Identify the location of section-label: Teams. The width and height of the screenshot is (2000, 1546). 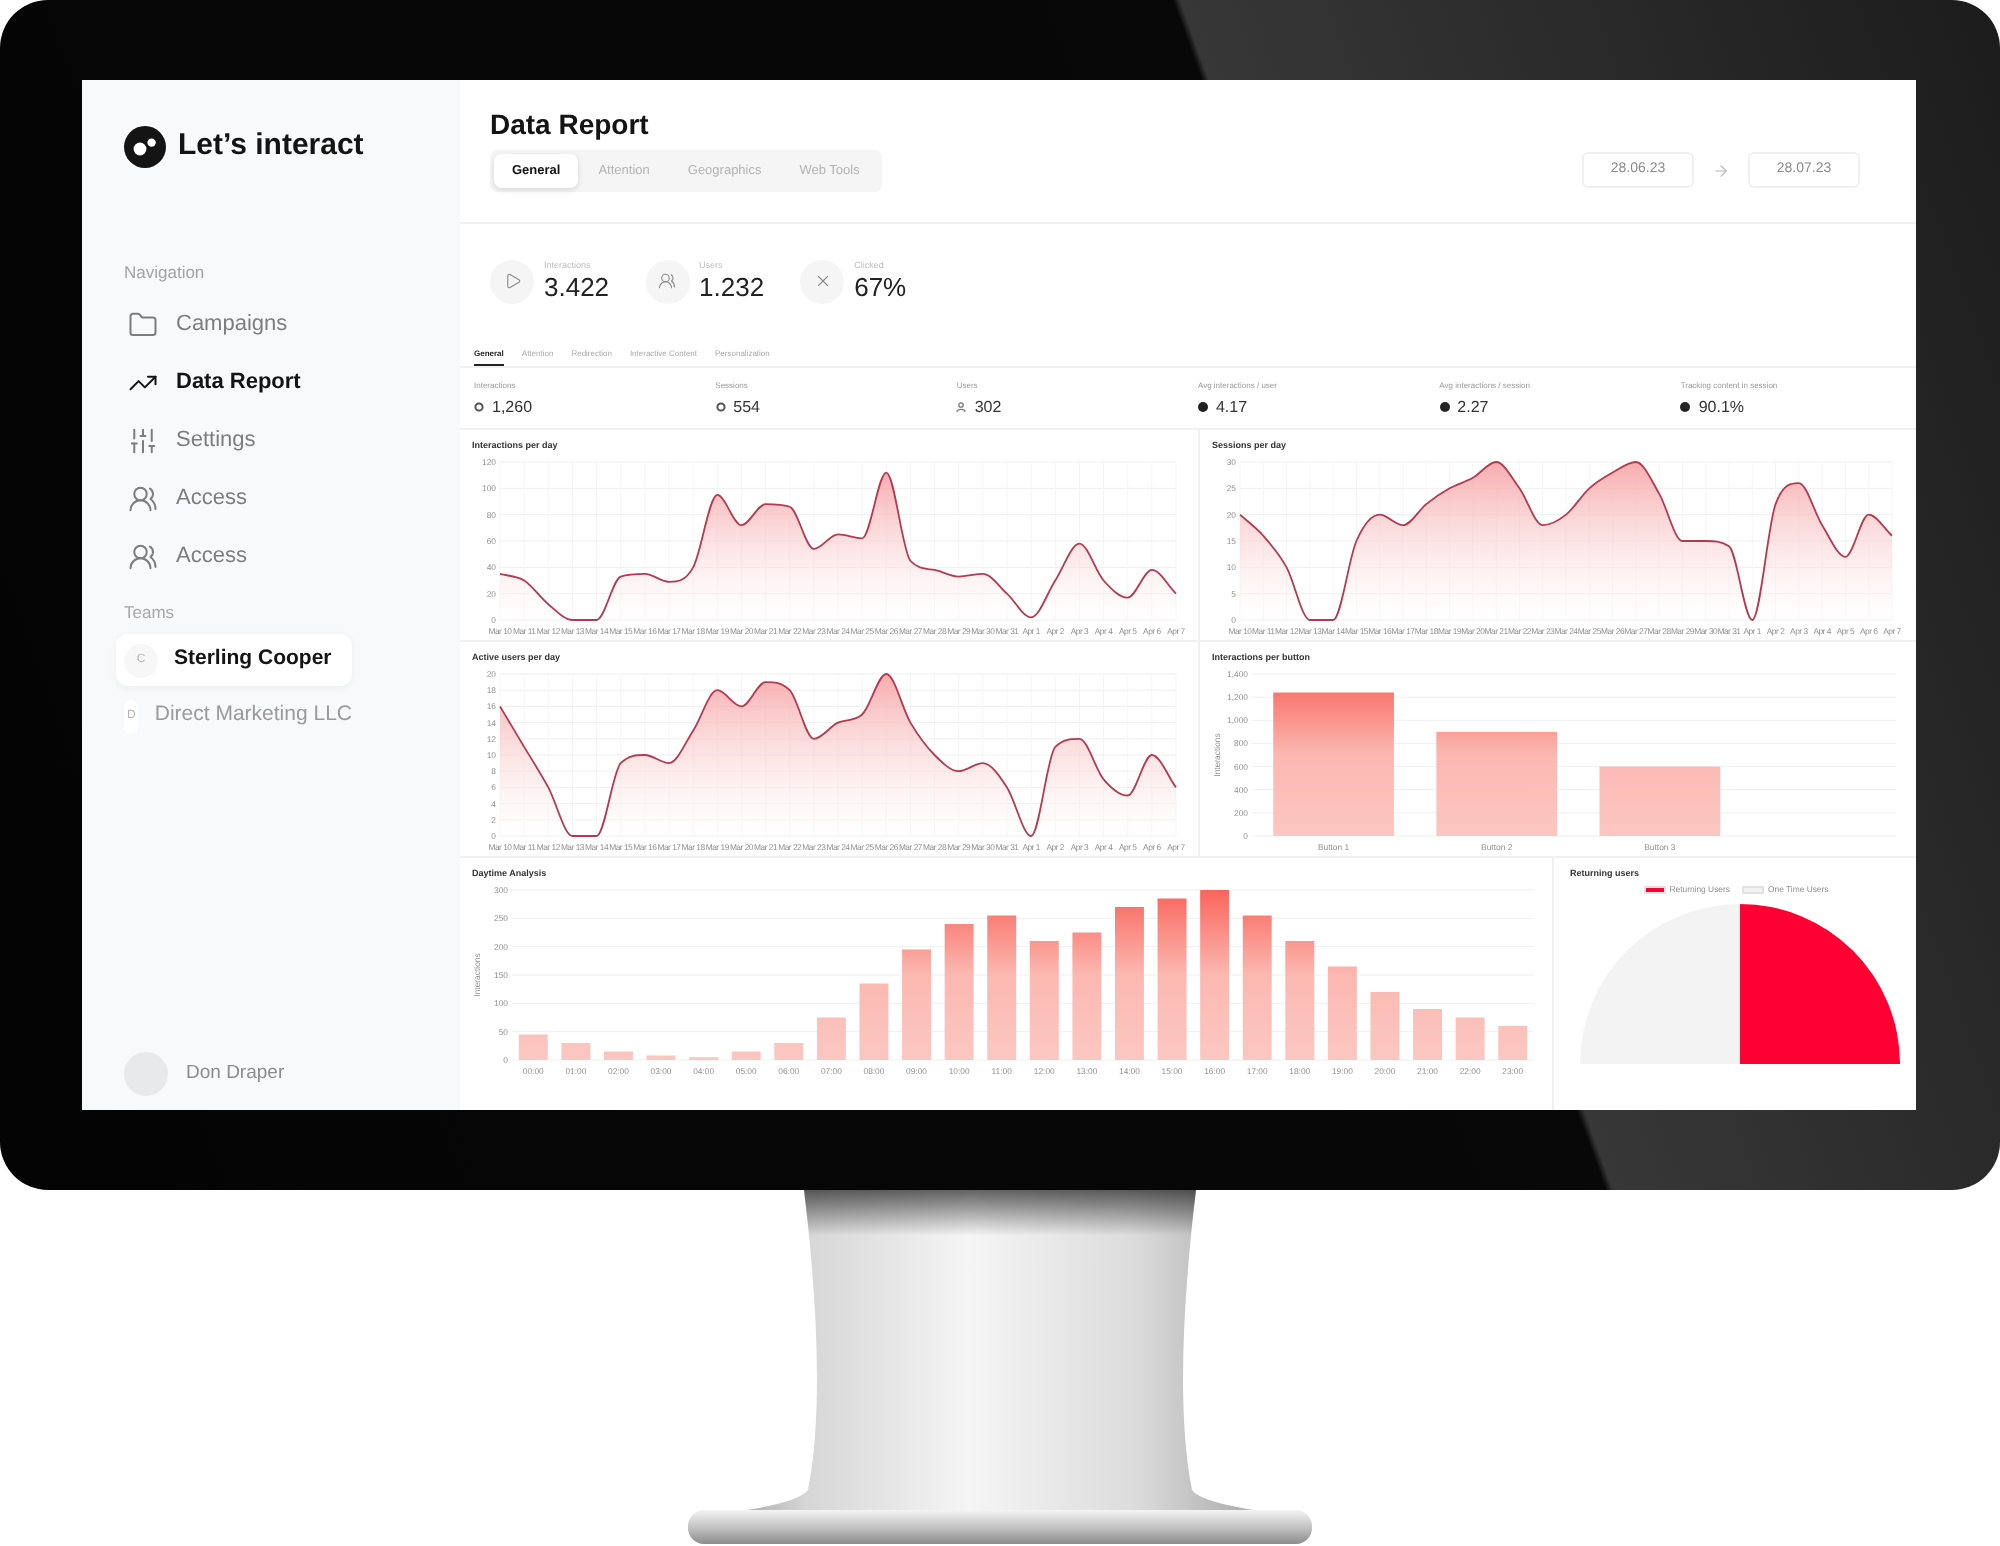
(150, 612).